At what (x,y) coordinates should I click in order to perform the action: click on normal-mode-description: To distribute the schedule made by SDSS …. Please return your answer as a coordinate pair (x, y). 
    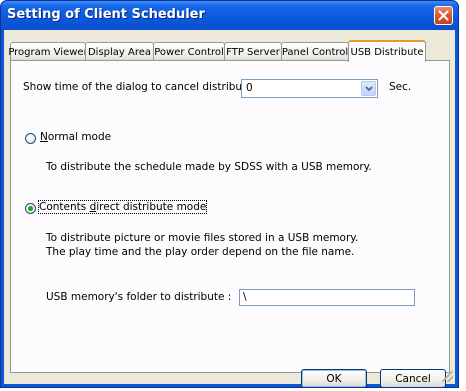
    Looking at the image, I should click on (209, 167).